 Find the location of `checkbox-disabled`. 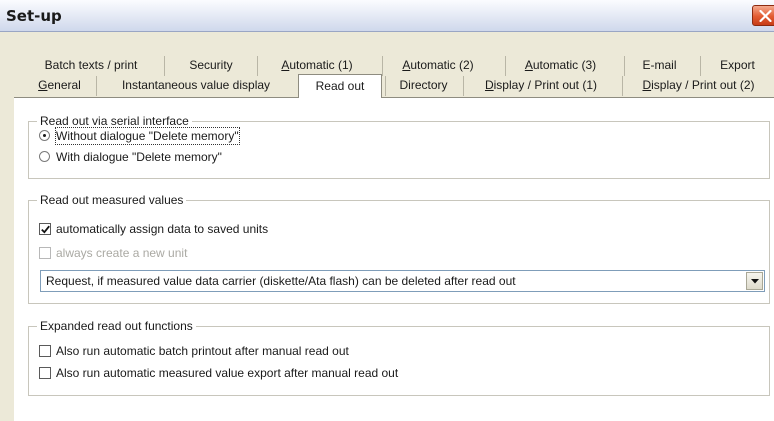

checkbox-disabled is located at coordinates (45, 253).